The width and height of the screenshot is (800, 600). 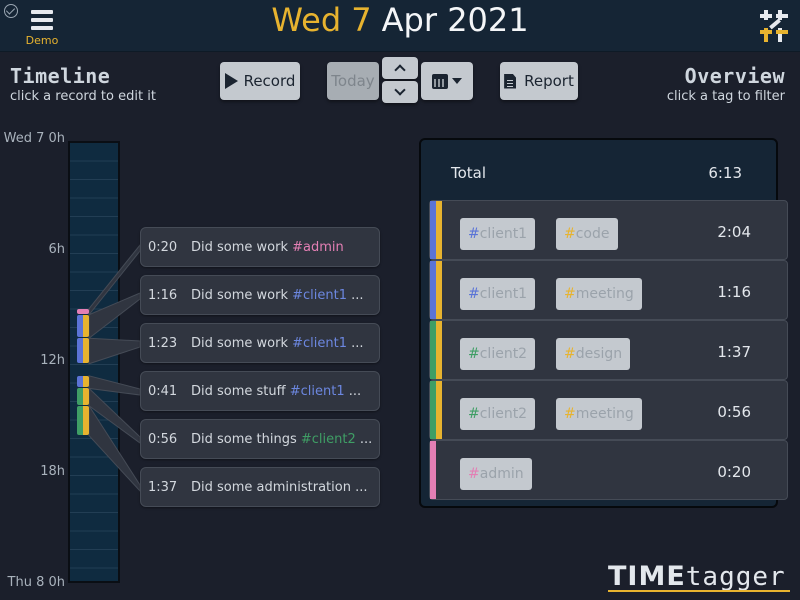 I want to click on overview-tag-row: #client1 #meeting 1:16, so click(x=608, y=290).